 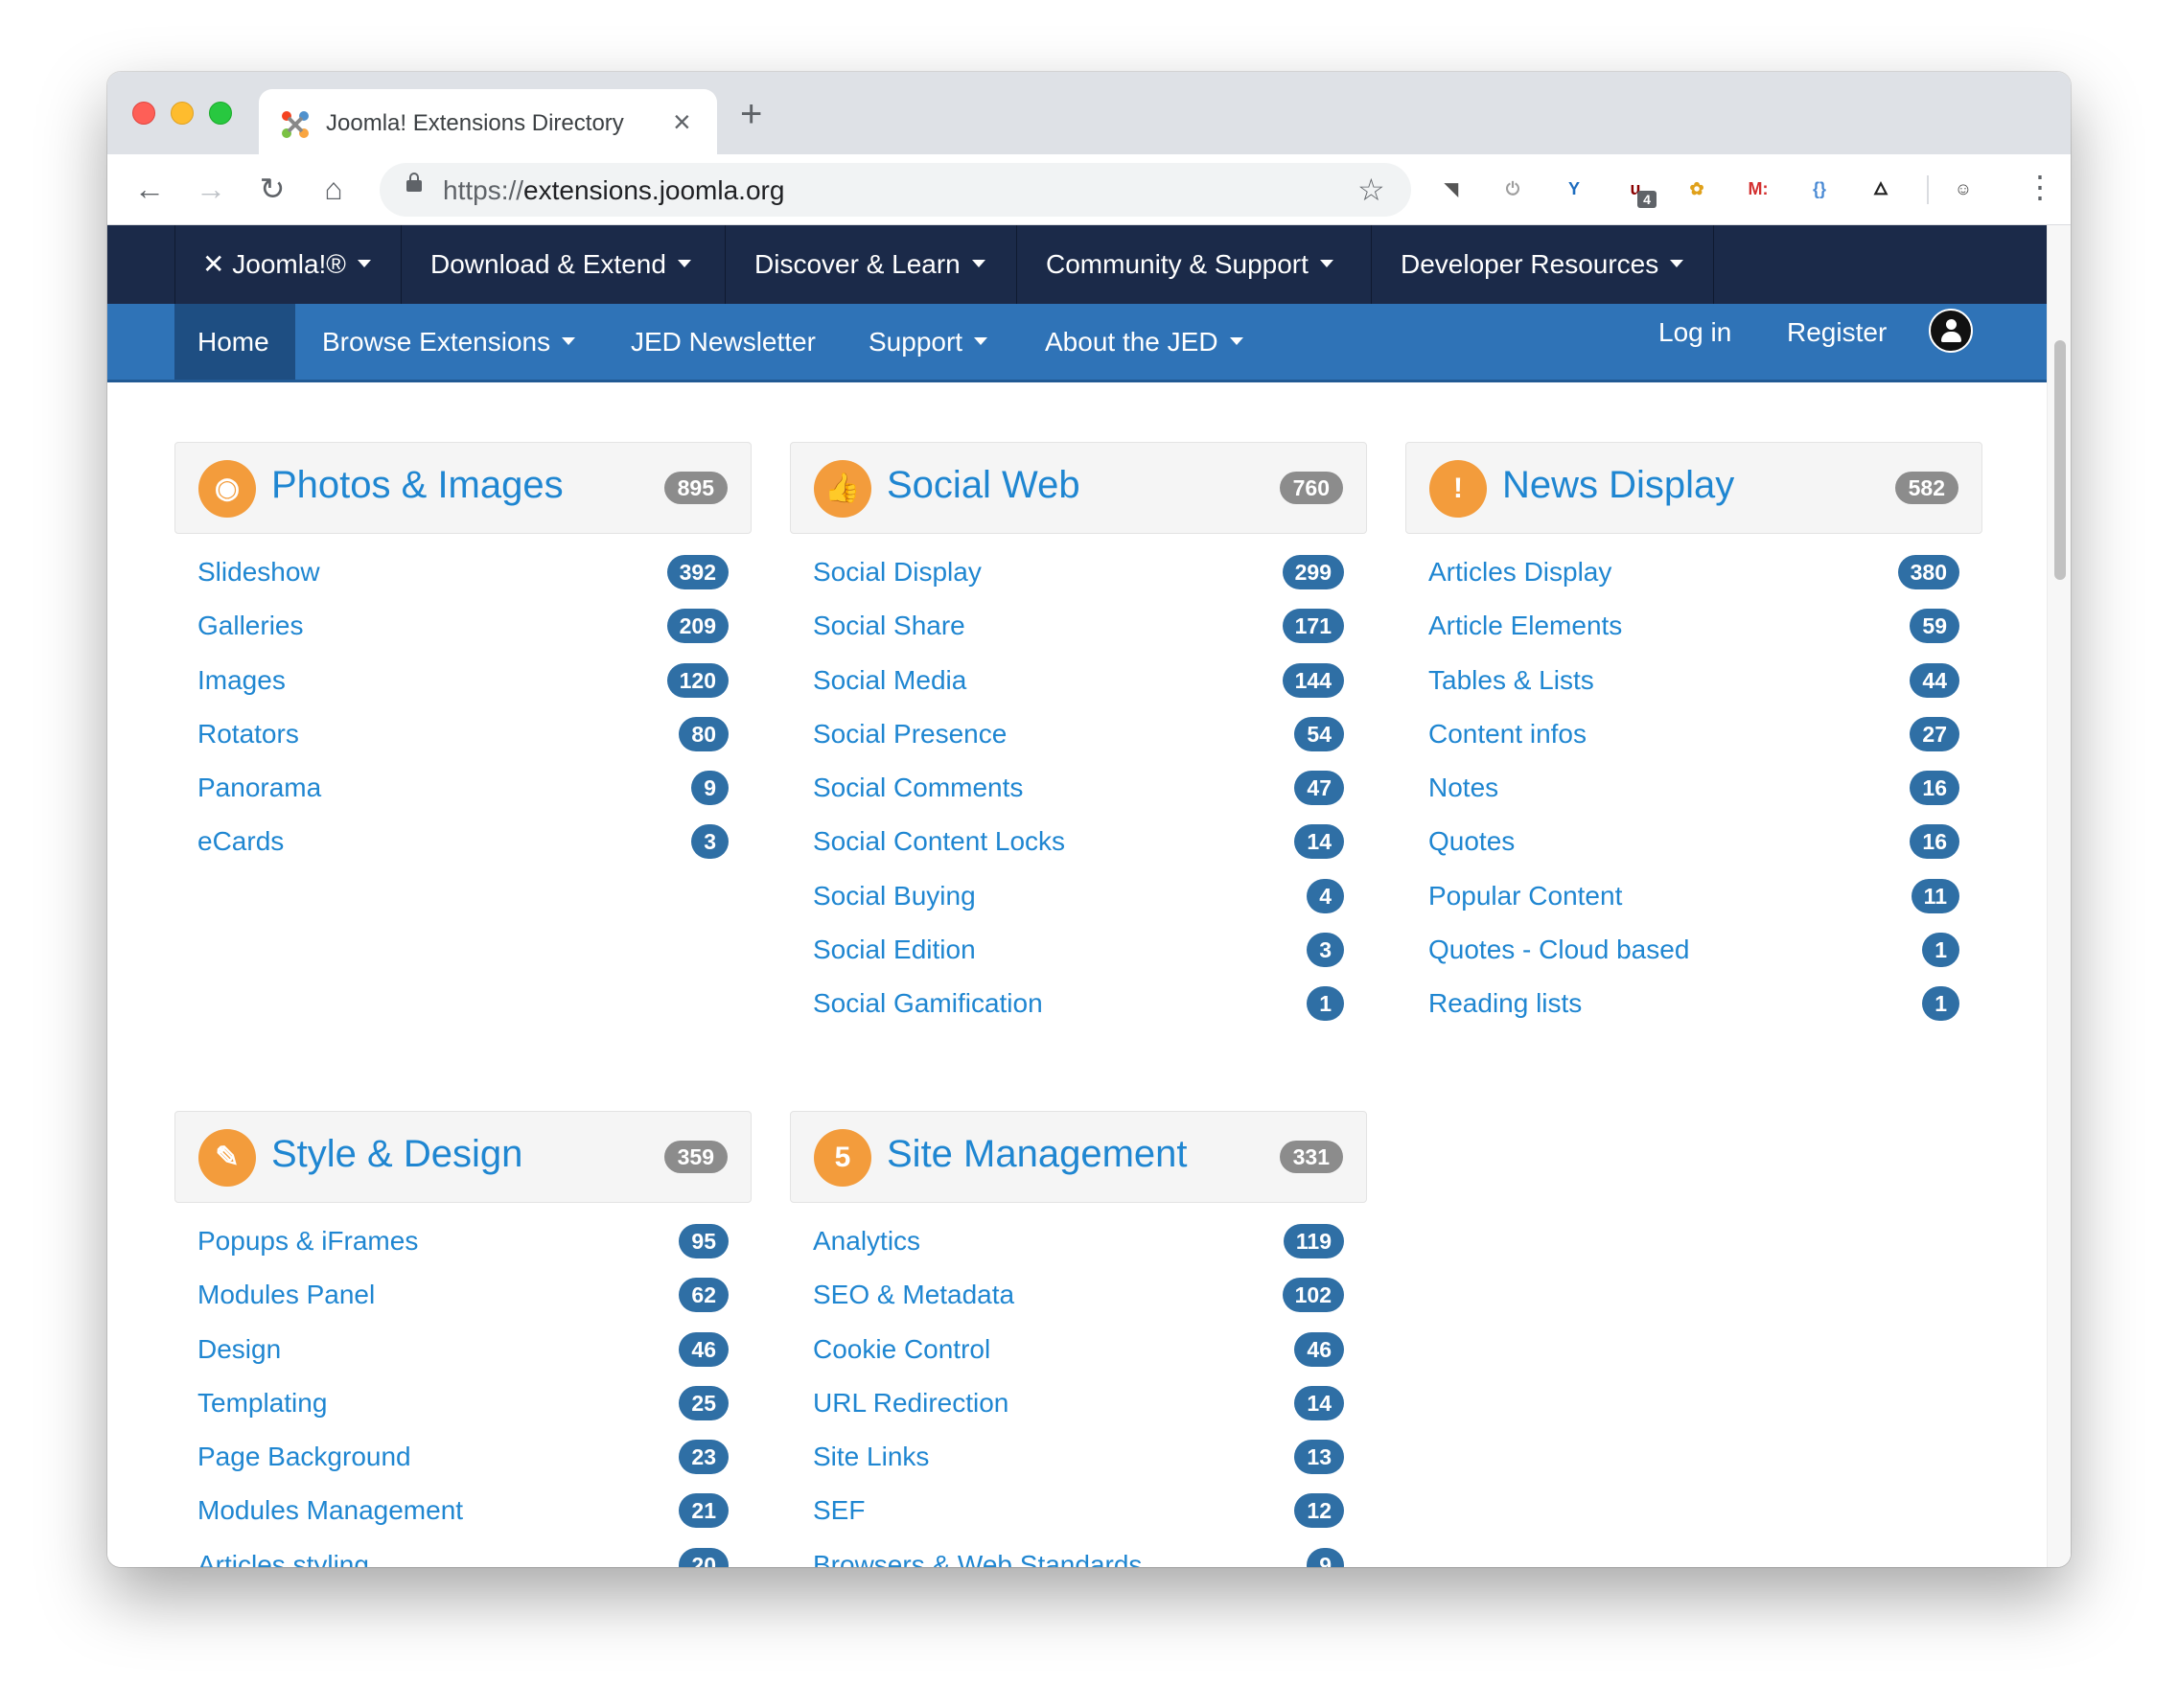 What do you see at coordinates (894, 896) in the screenshot?
I see `subcategory-link: Social Buying` at bounding box center [894, 896].